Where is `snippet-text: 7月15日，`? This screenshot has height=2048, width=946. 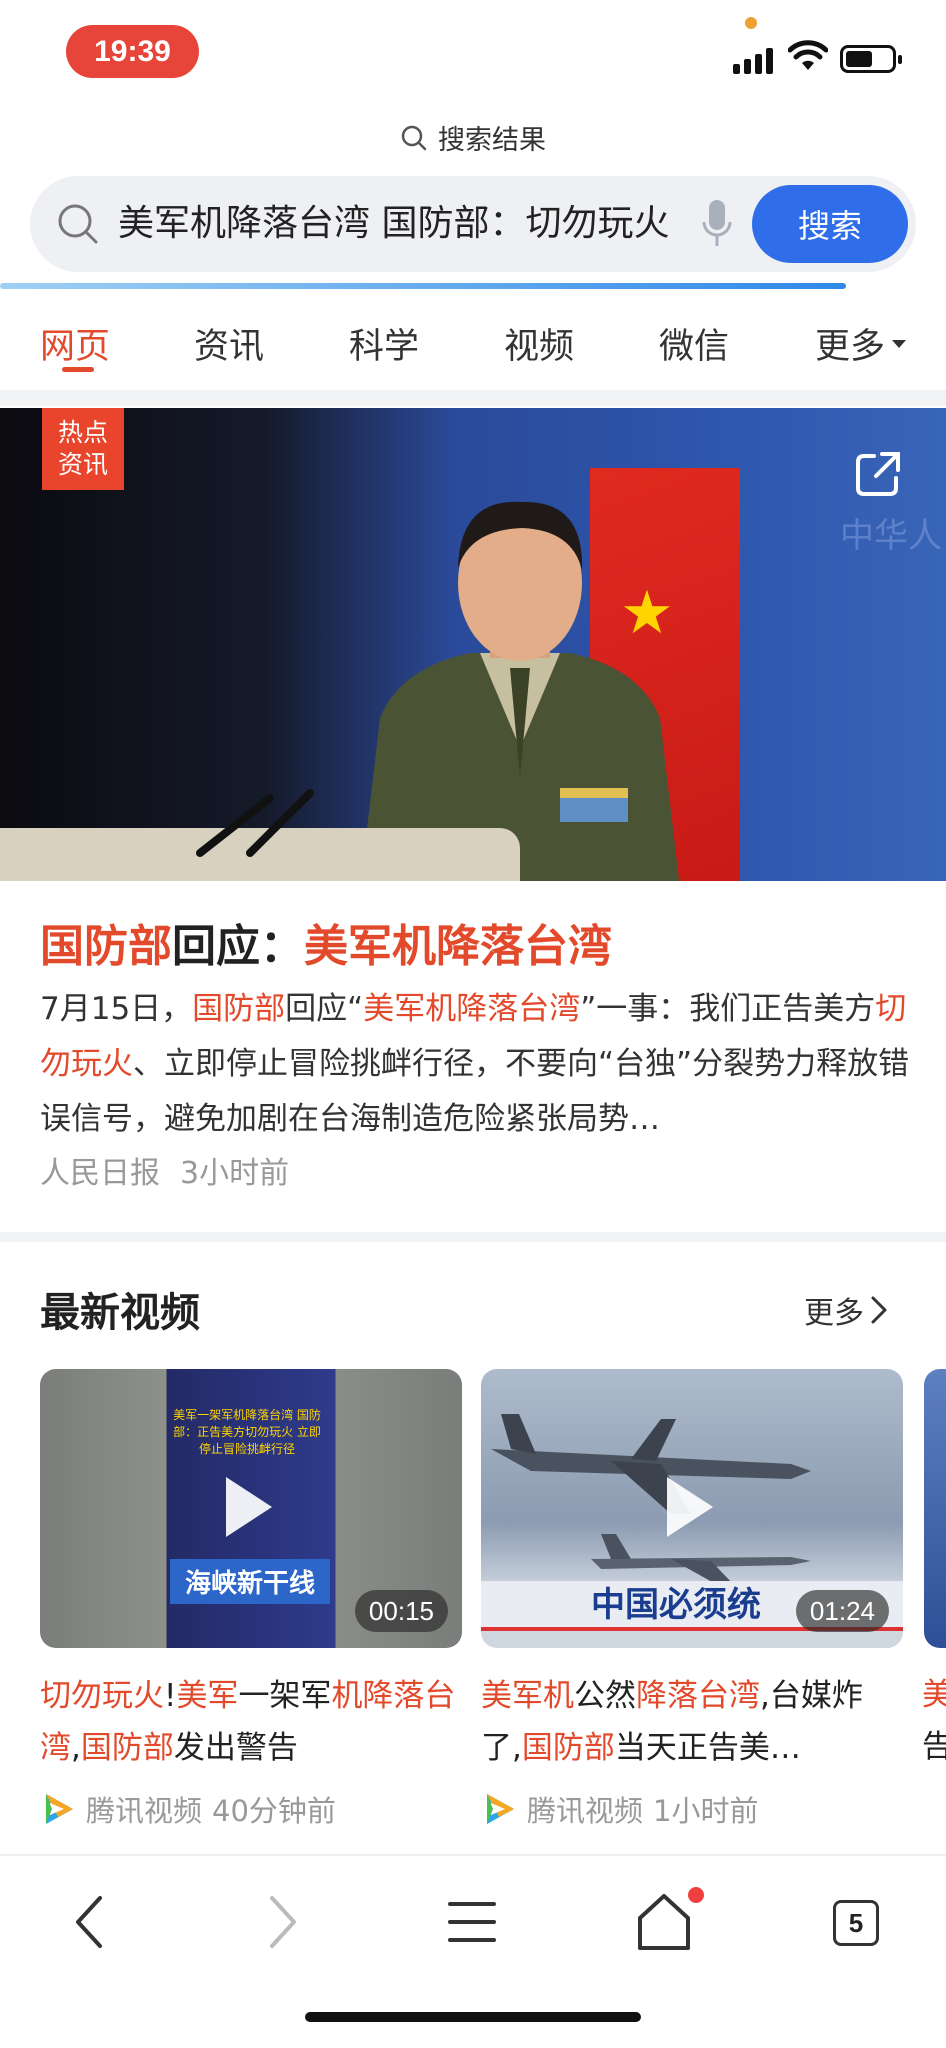
snippet-text: 7月15日， is located at coordinates (116, 1009).